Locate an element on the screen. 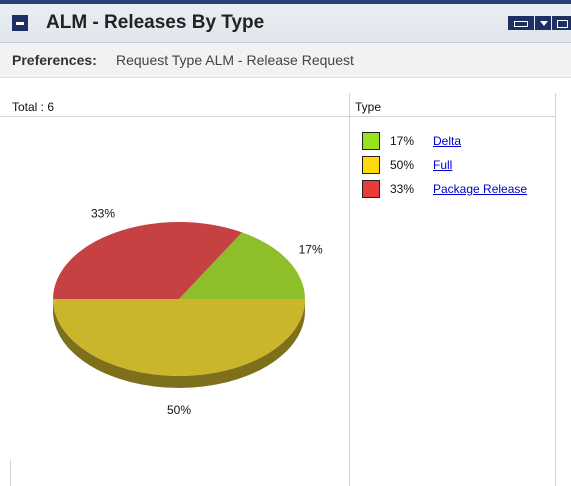 The width and height of the screenshot is (571, 486). legend-item-delta: 17% Delta is located at coordinates (462, 143).